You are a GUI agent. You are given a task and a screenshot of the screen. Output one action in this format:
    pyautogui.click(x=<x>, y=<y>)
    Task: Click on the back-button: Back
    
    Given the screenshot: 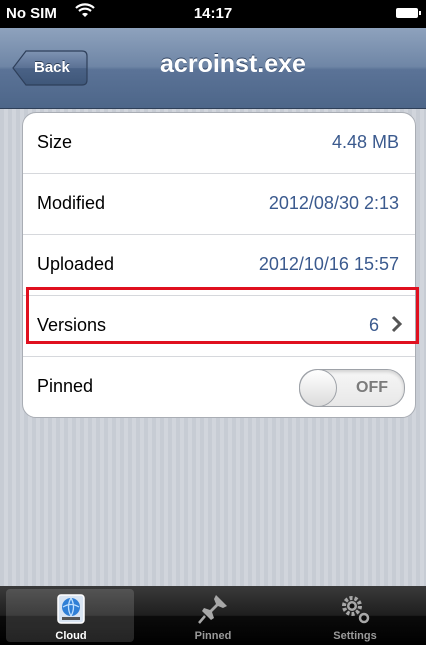 What is the action you would take?
    pyautogui.click(x=50, y=68)
    